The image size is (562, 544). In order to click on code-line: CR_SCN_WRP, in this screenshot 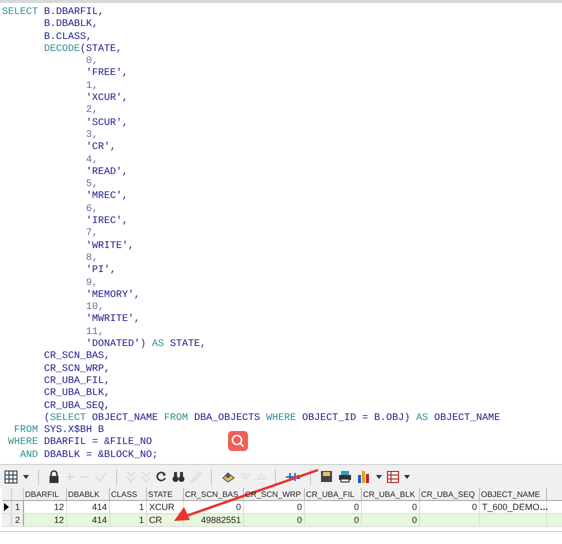, I will do `click(76, 370)`.